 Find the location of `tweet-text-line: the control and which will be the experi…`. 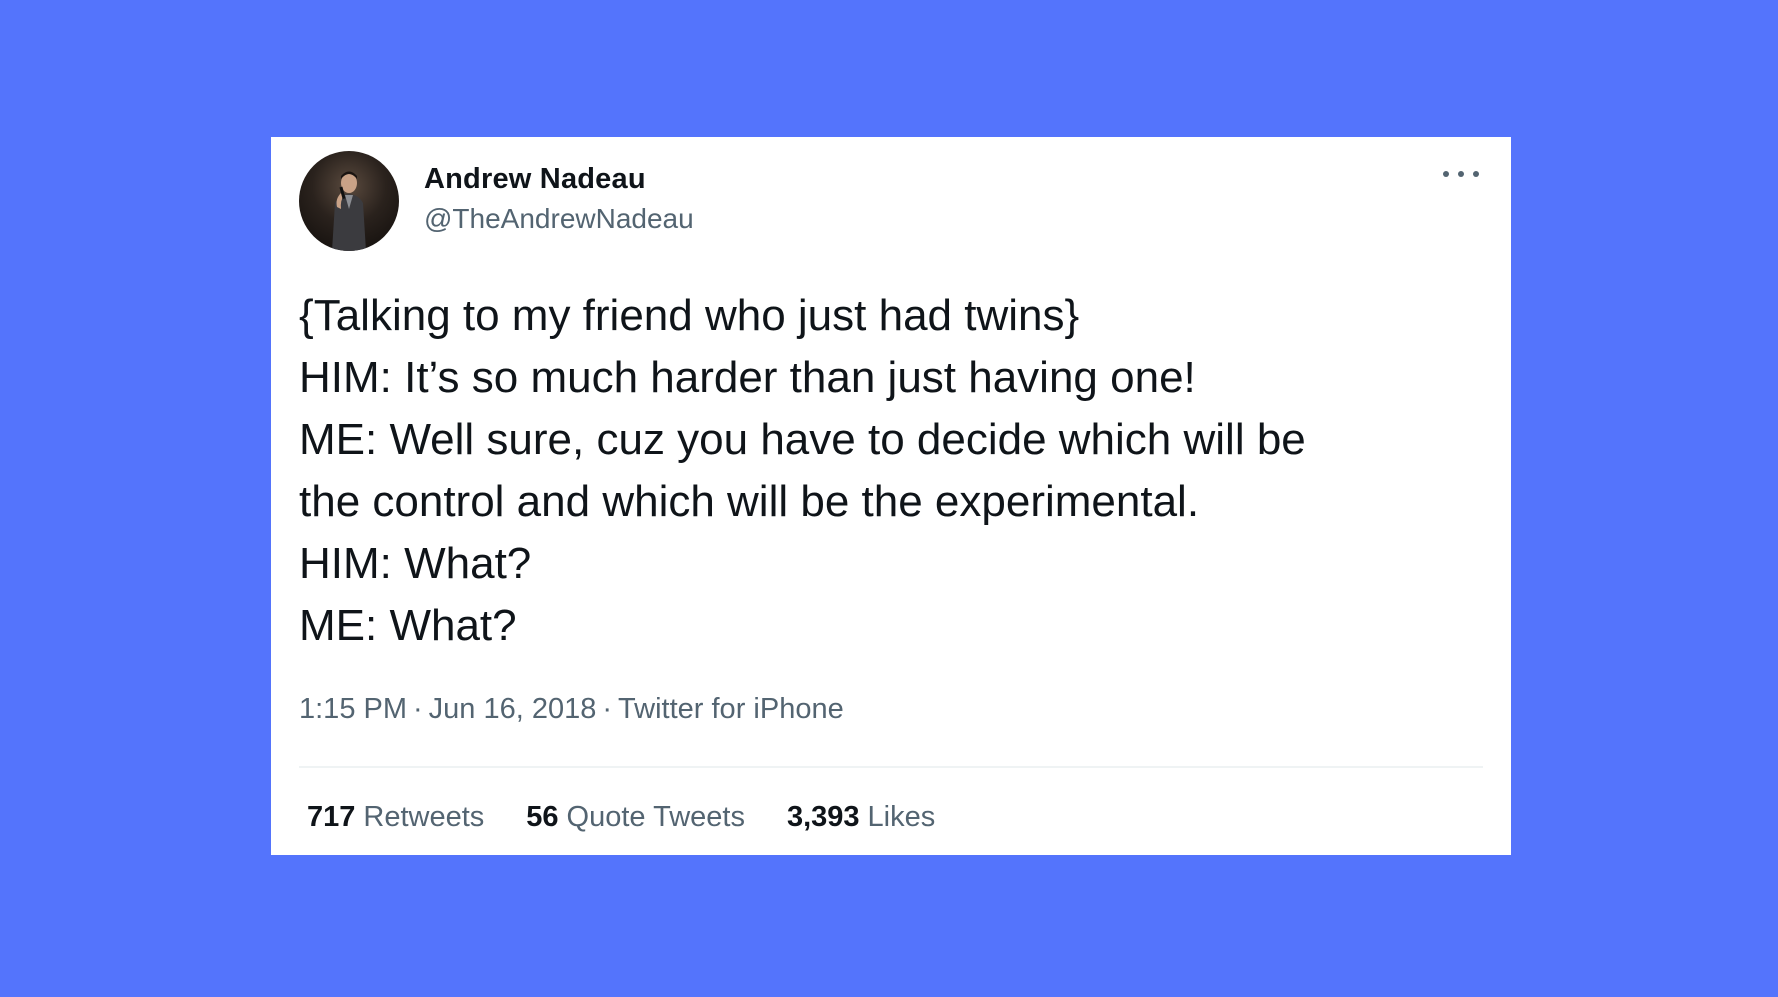

tweet-text-line: the control and which will be the experi… is located at coordinates (749, 501).